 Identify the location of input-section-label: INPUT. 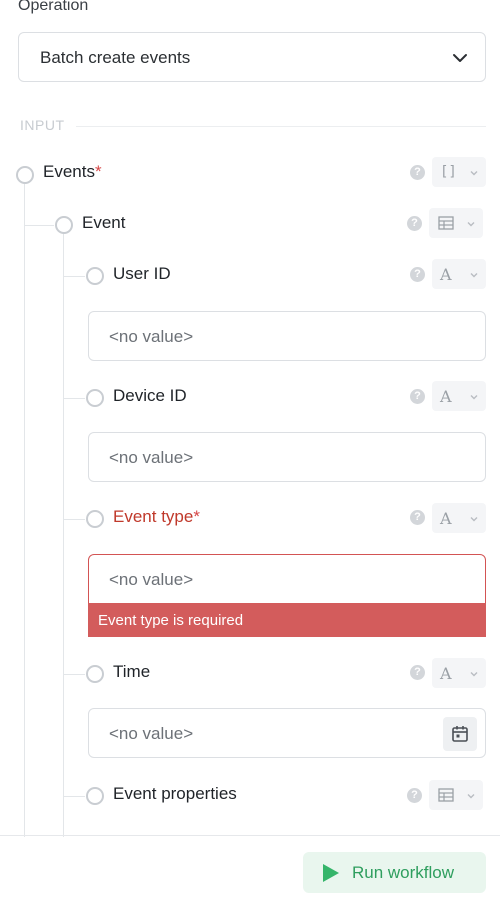
(42, 125).